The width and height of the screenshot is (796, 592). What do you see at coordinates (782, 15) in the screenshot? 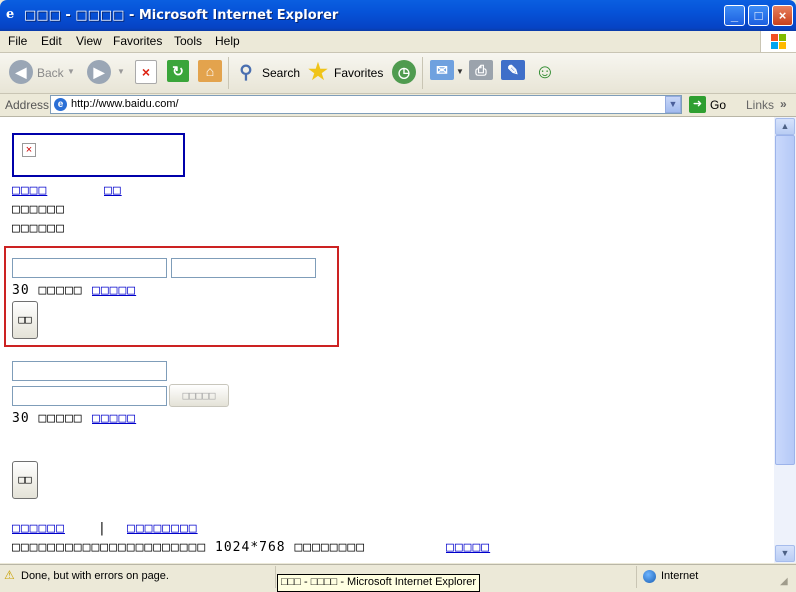
I see `close-button: ×` at bounding box center [782, 15].